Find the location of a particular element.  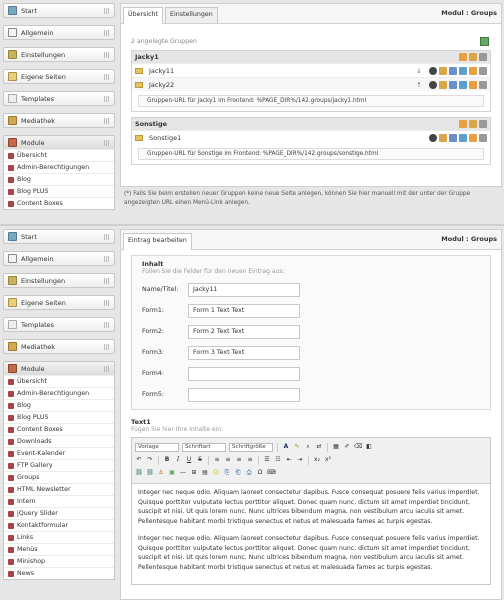

paste-text-icon: ⎙ is located at coordinates (249, 473).